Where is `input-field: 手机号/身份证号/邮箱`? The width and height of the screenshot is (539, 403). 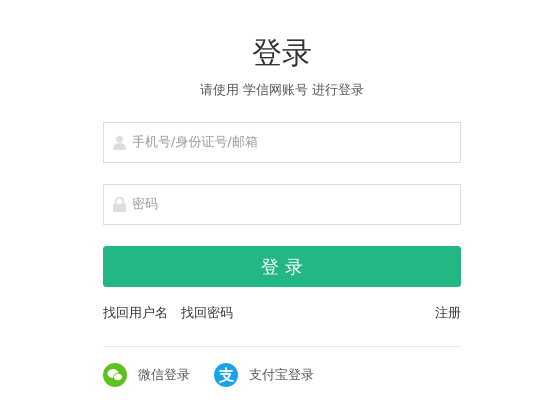
input-field: 手机号/身份证号/邮箱 is located at coordinates (282, 142).